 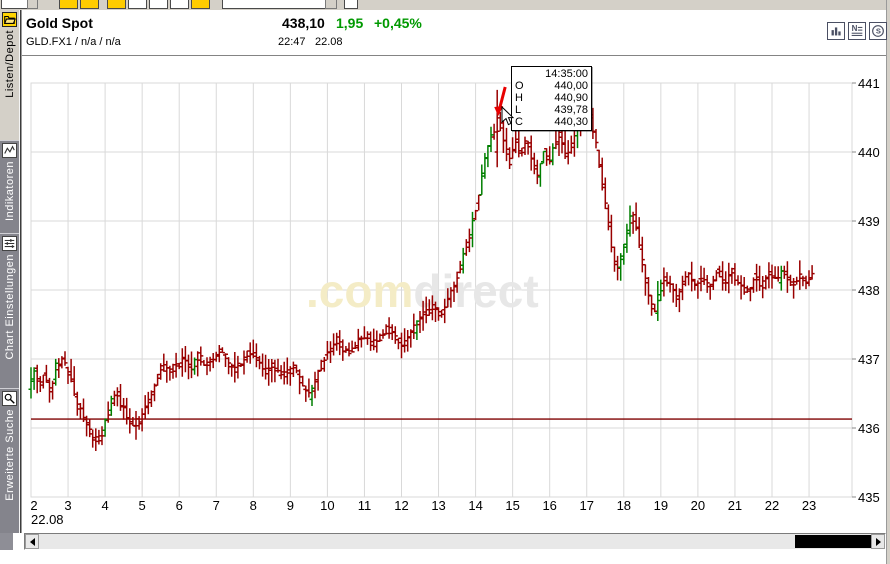 I want to click on tooltip-close-value: 440,30, so click(x=571, y=122).